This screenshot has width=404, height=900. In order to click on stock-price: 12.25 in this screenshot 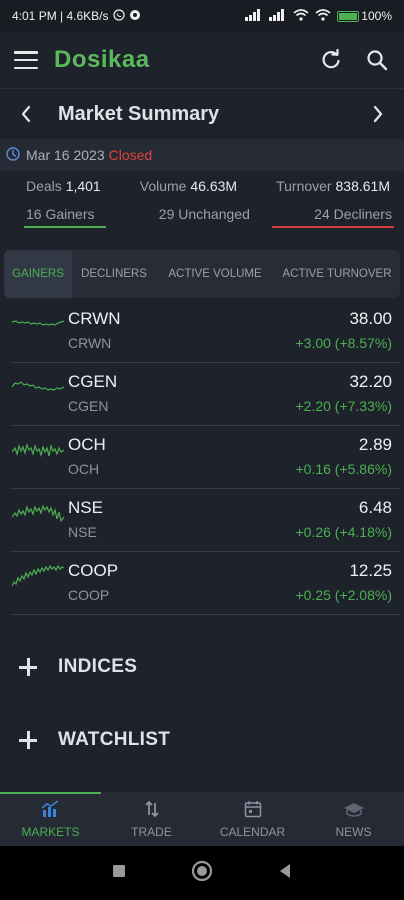, I will do `click(370, 570)`.